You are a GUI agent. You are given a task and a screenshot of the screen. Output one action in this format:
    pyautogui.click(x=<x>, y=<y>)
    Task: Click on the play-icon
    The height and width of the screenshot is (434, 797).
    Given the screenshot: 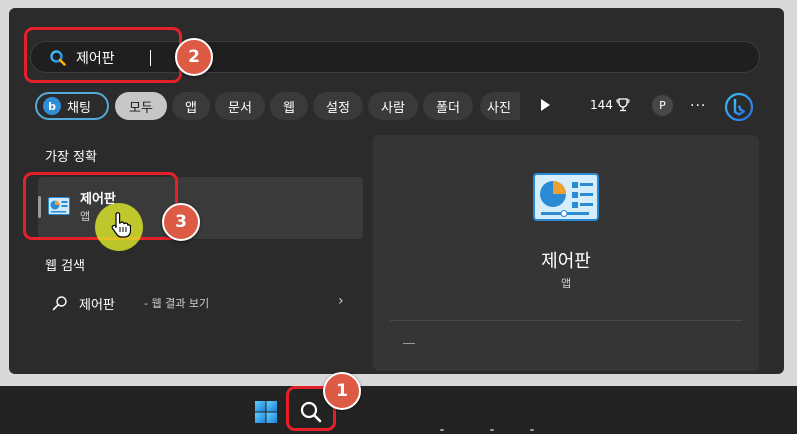 What is the action you would take?
    pyautogui.click(x=545, y=105)
    